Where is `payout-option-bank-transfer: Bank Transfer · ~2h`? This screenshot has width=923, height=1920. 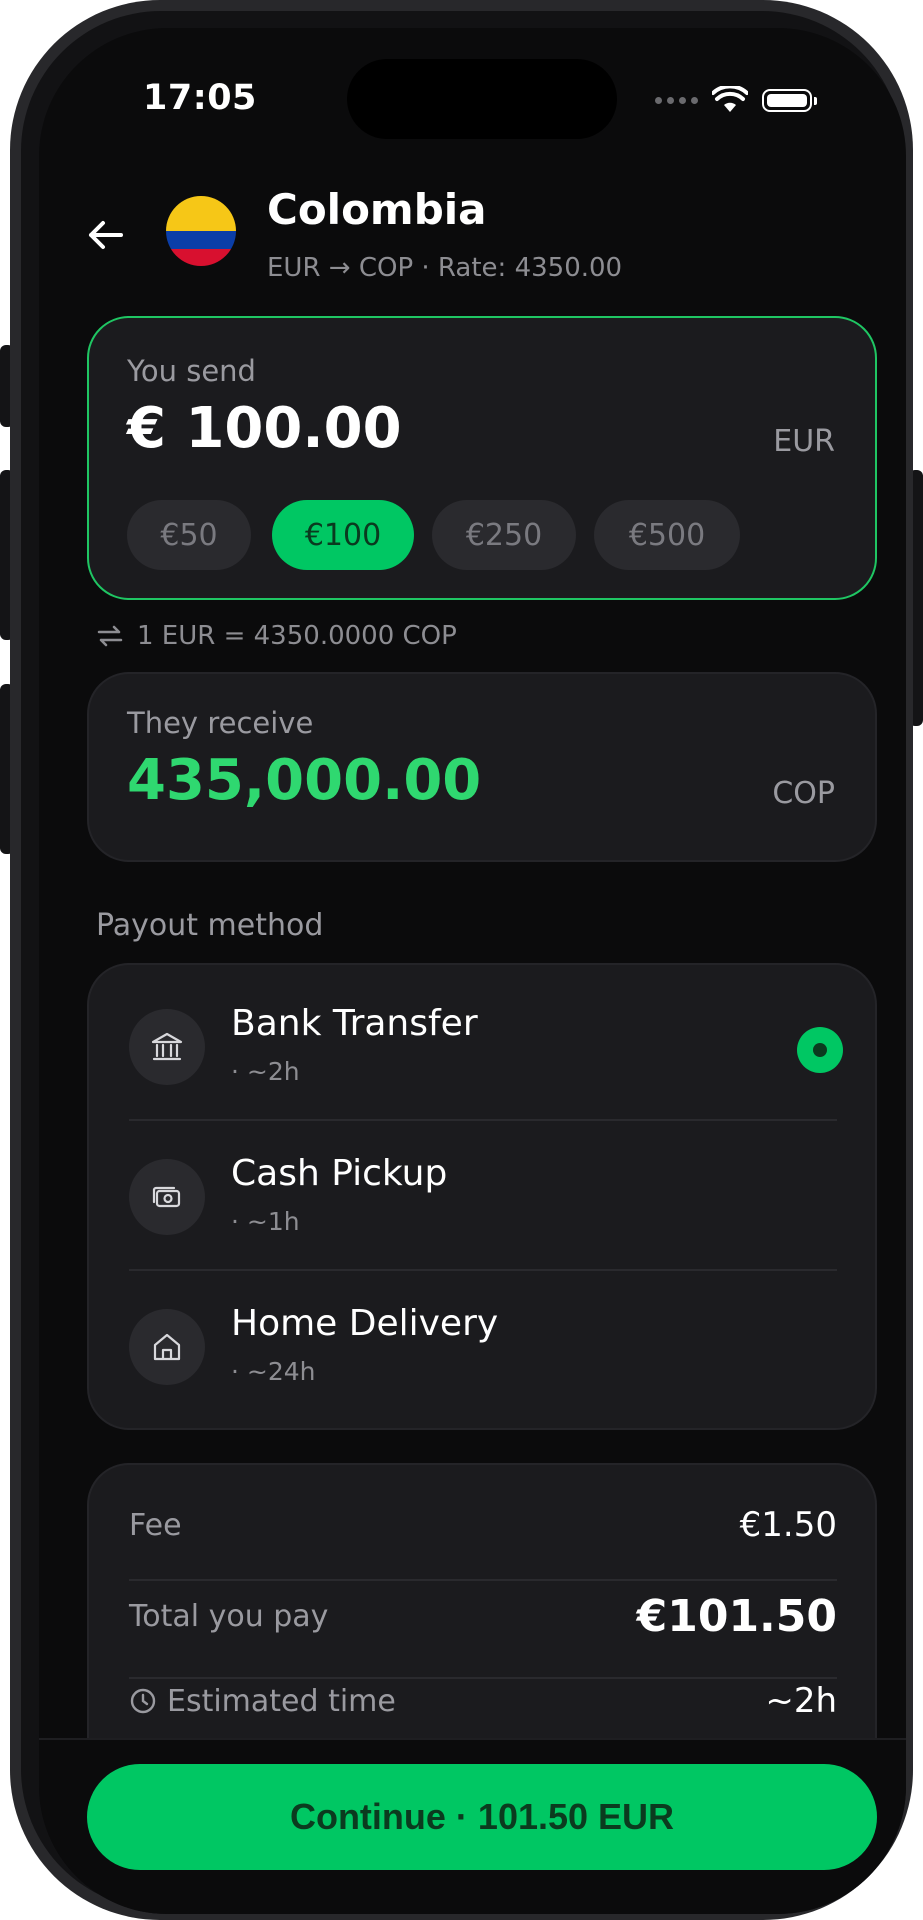 payout-option-bank-transfer: Bank Transfer · ~2h is located at coordinates (484, 1040).